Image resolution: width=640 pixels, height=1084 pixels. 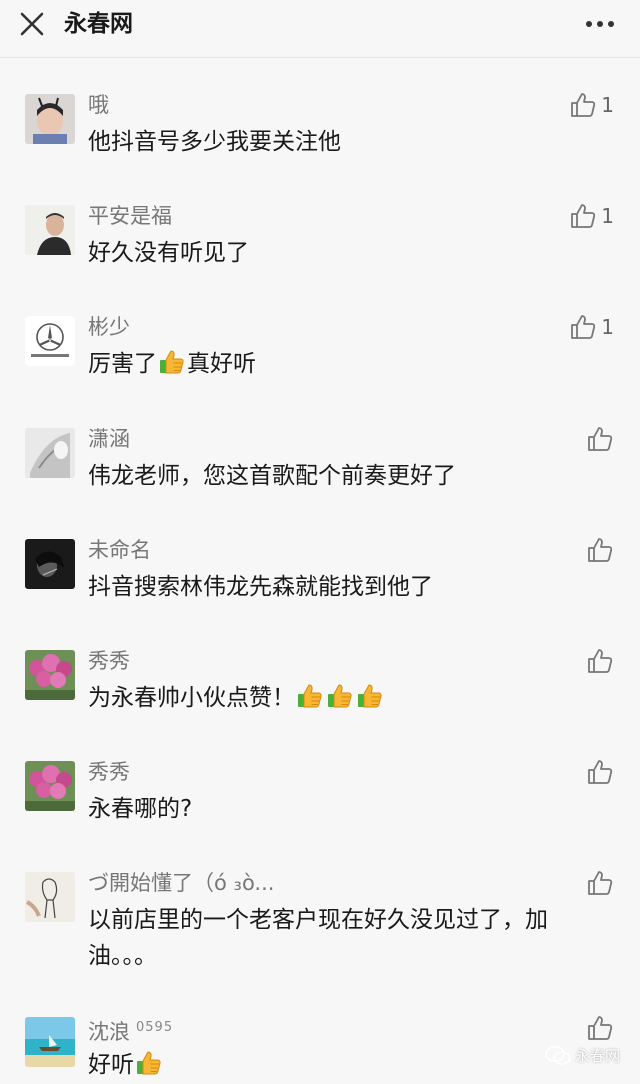 What do you see at coordinates (130, 216) in the screenshot?
I see `comment-nickname: 平安是福` at bounding box center [130, 216].